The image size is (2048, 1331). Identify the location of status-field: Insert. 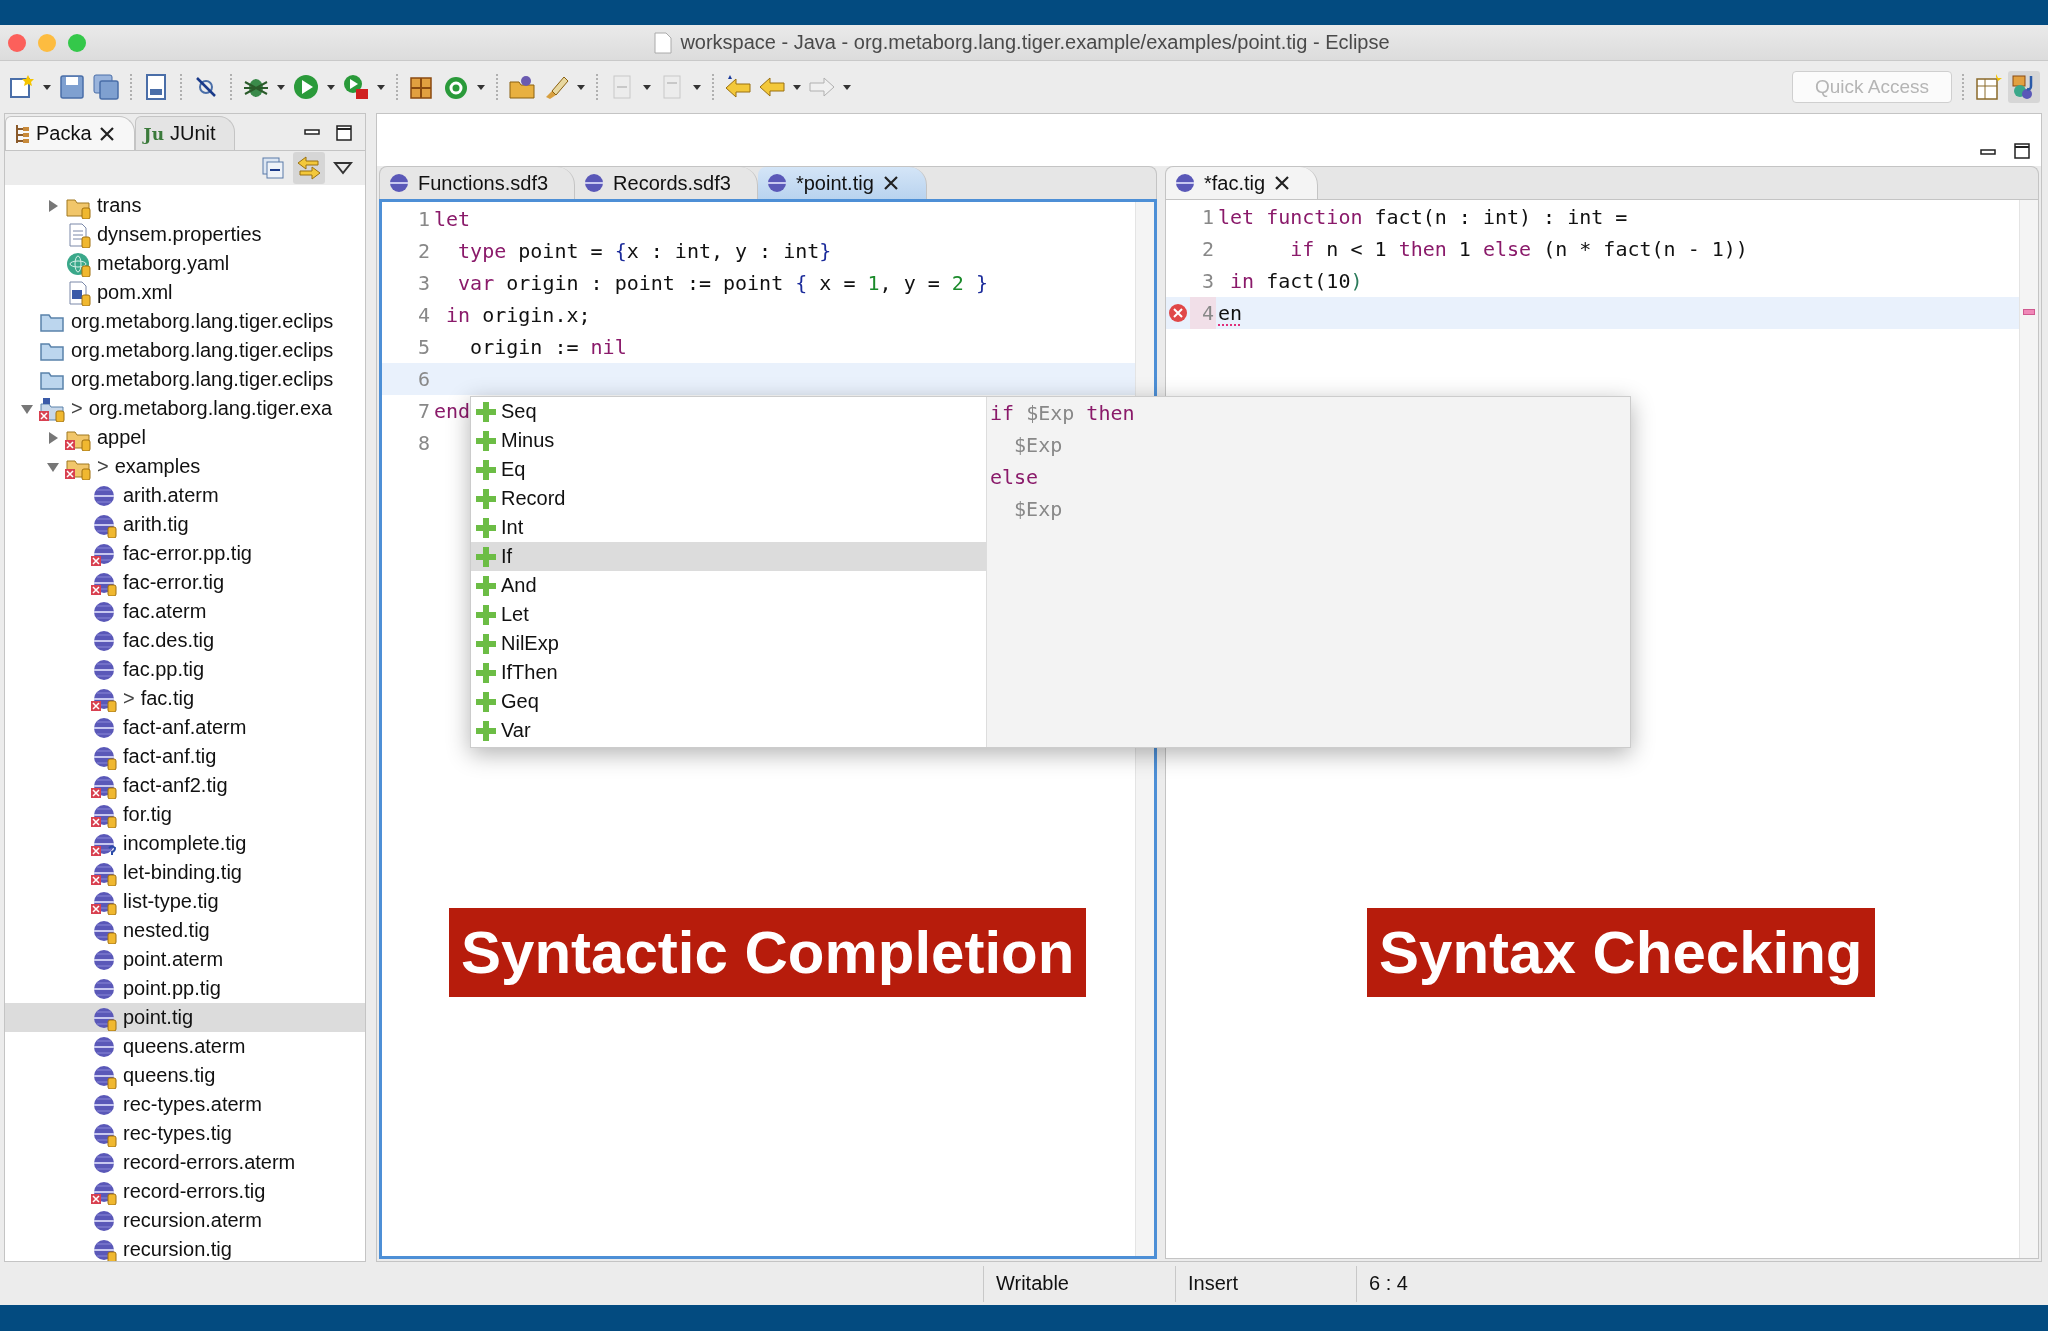
(1265, 1283).